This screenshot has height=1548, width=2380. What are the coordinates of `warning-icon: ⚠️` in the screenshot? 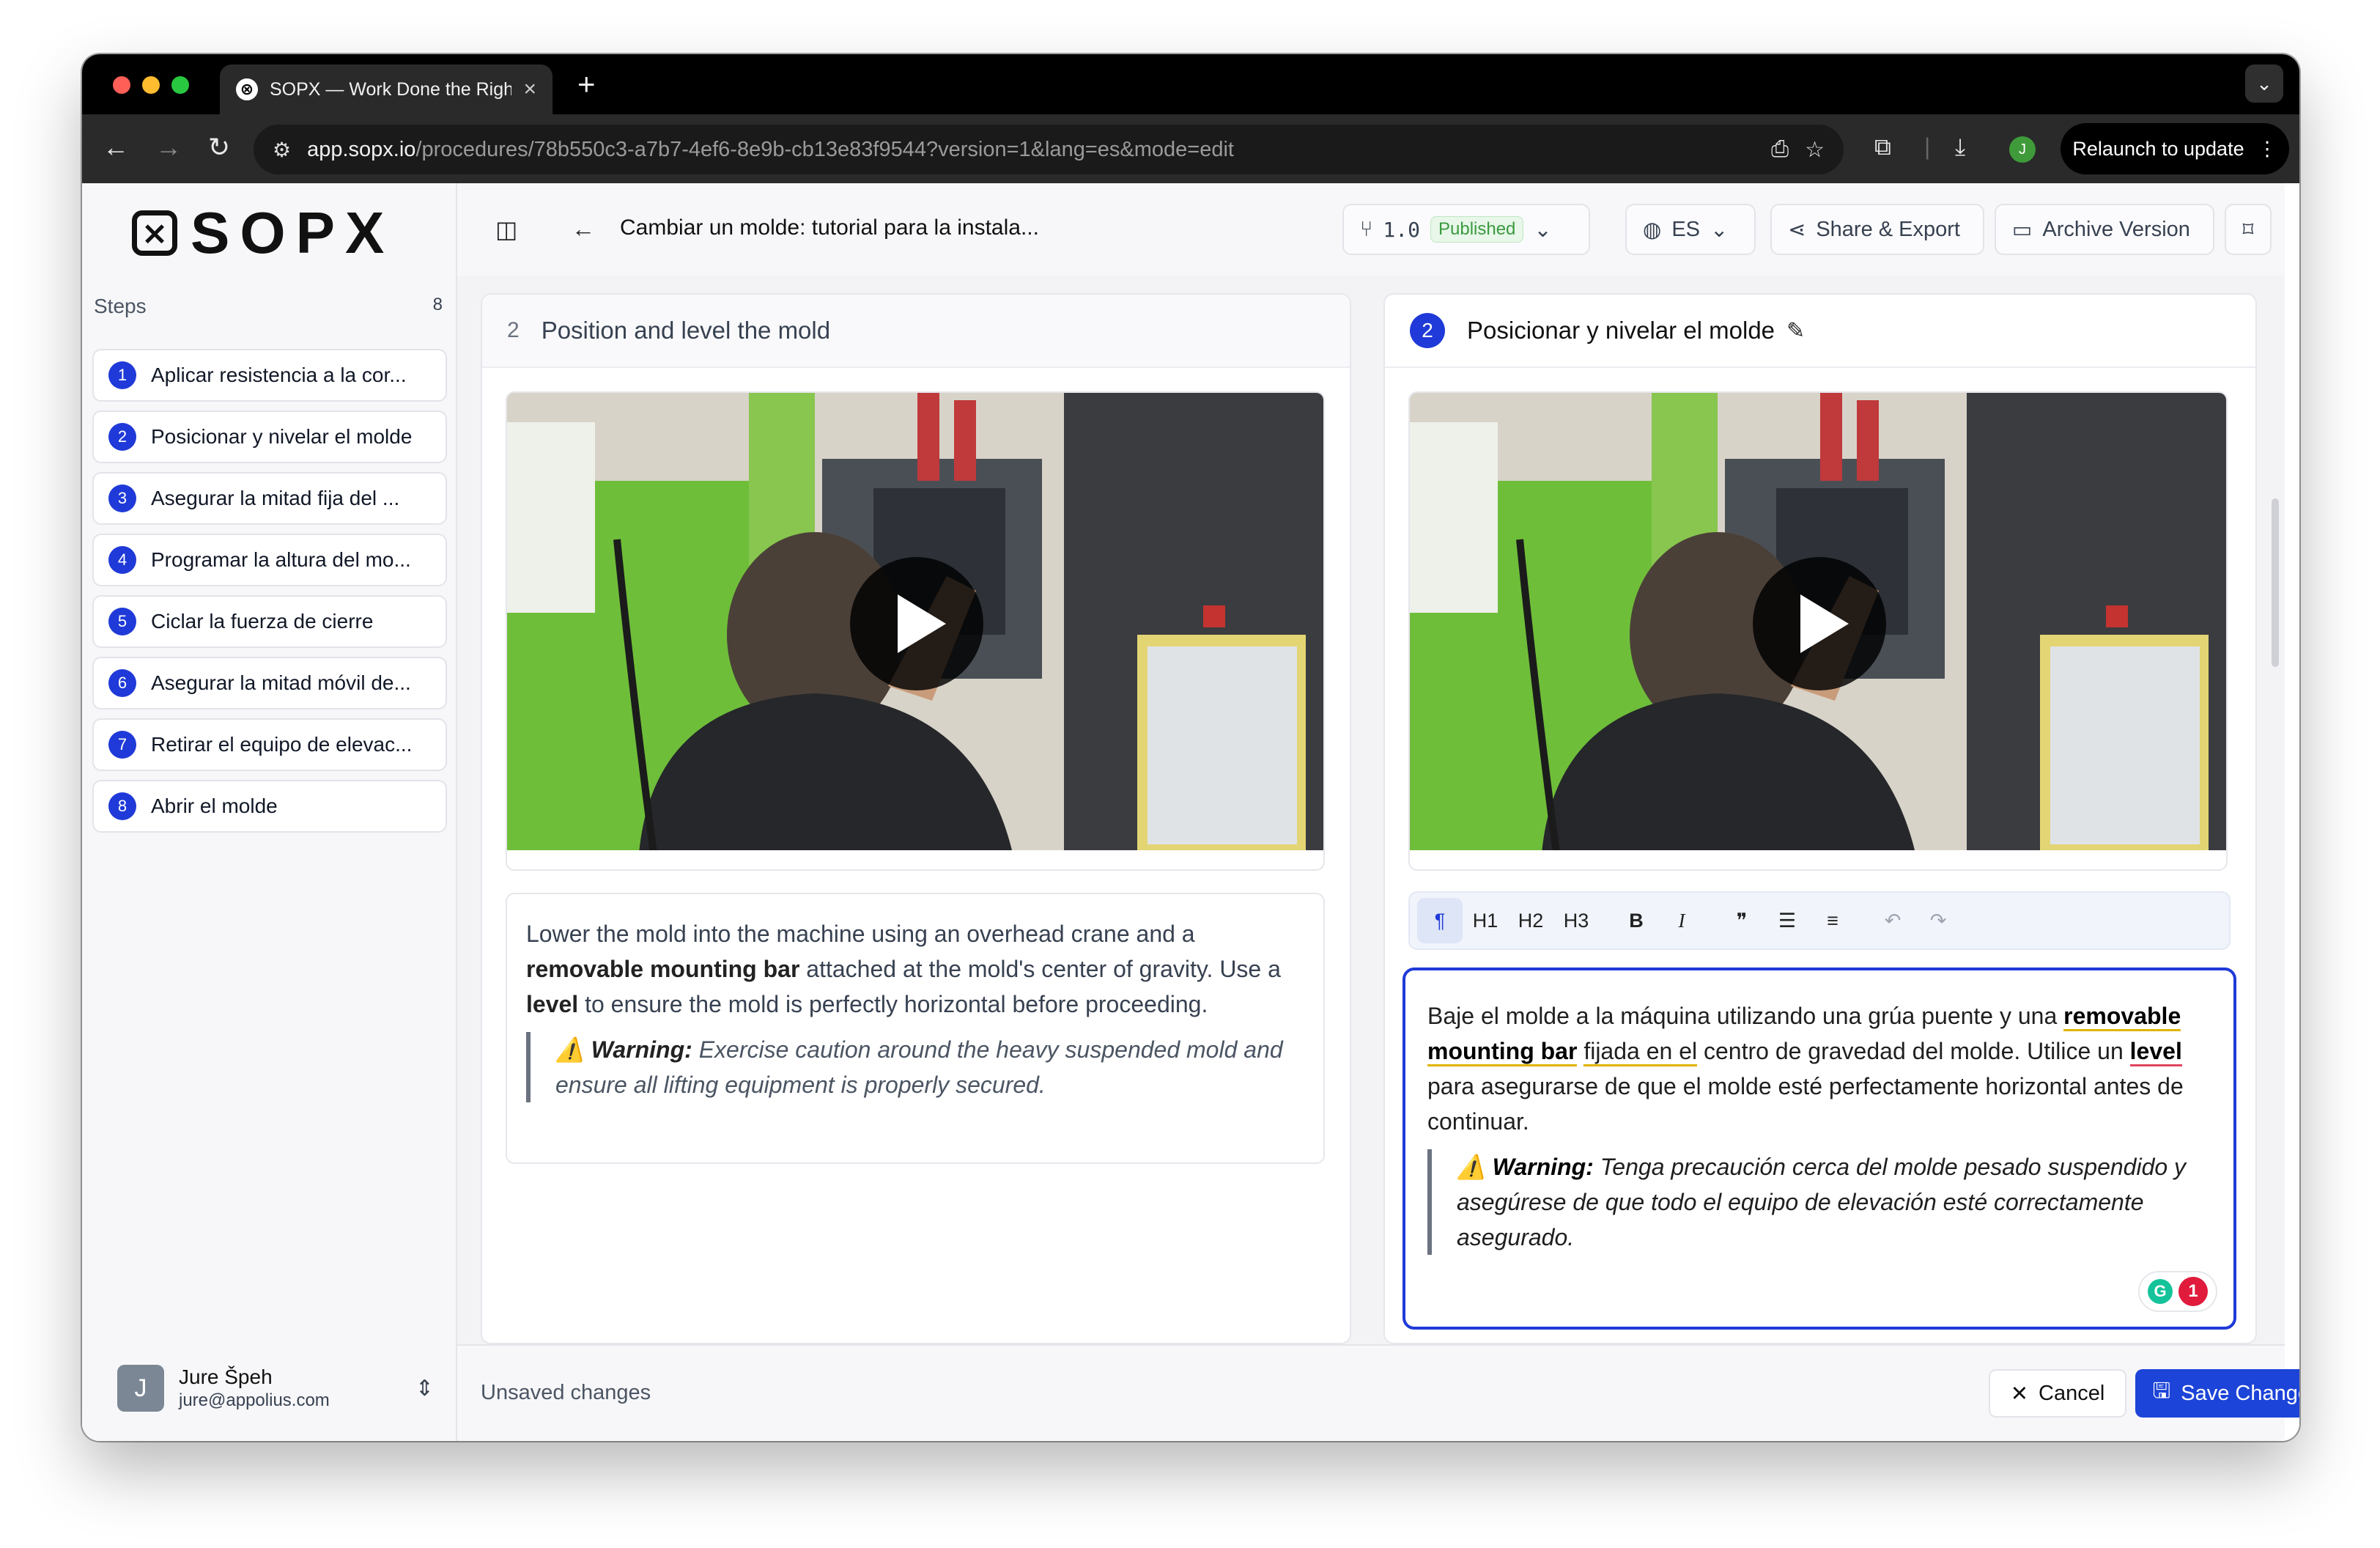 It's located at (1471, 1167).